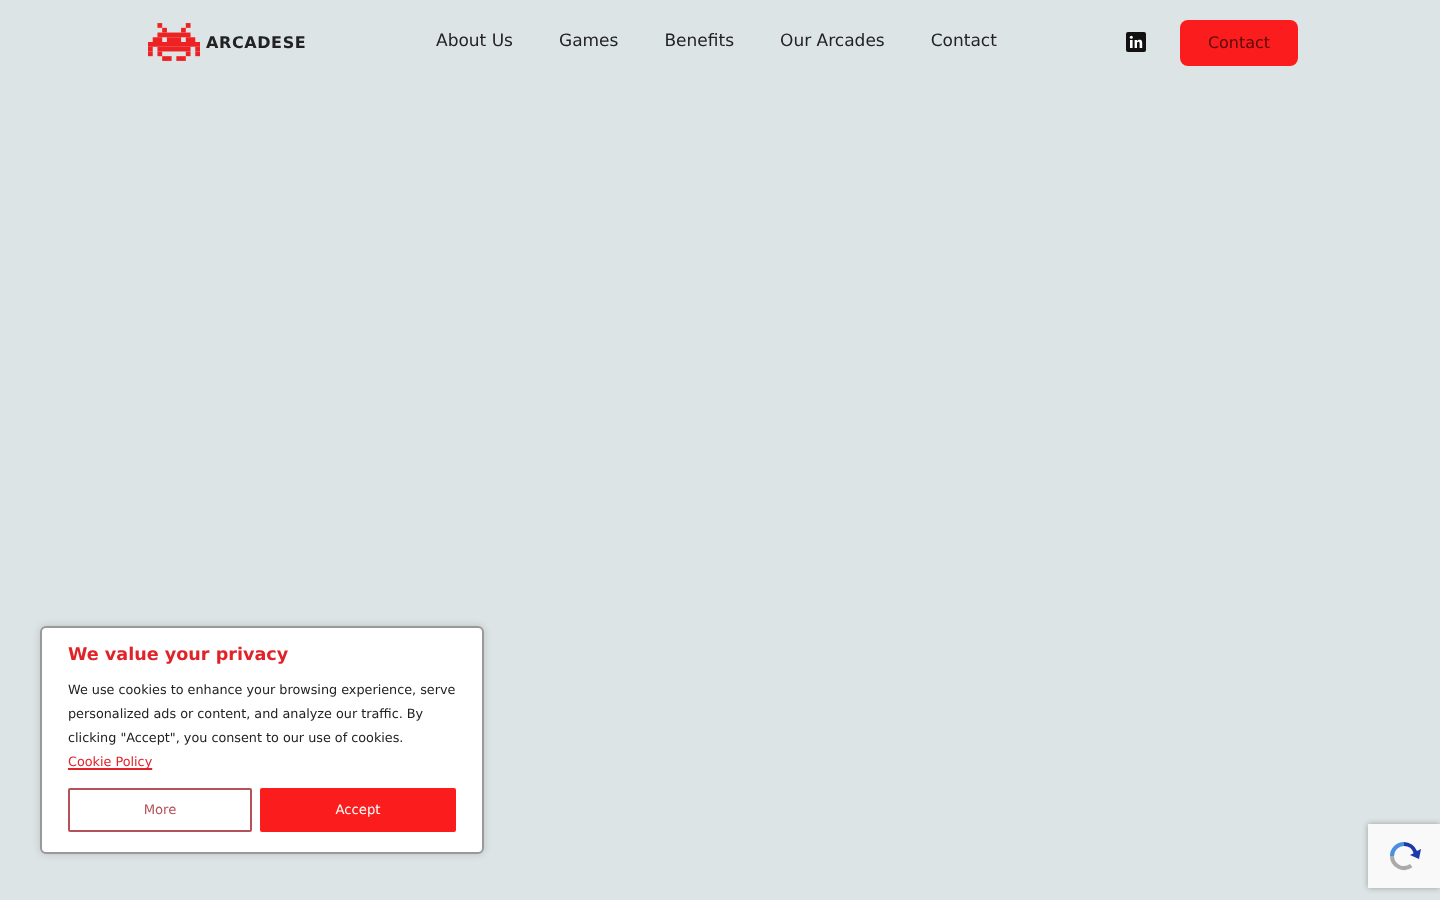 The height and width of the screenshot is (900, 1440). What do you see at coordinates (832, 42) in the screenshot?
I see `nav-link: Our Arcades` at bounding box center [832, 42].